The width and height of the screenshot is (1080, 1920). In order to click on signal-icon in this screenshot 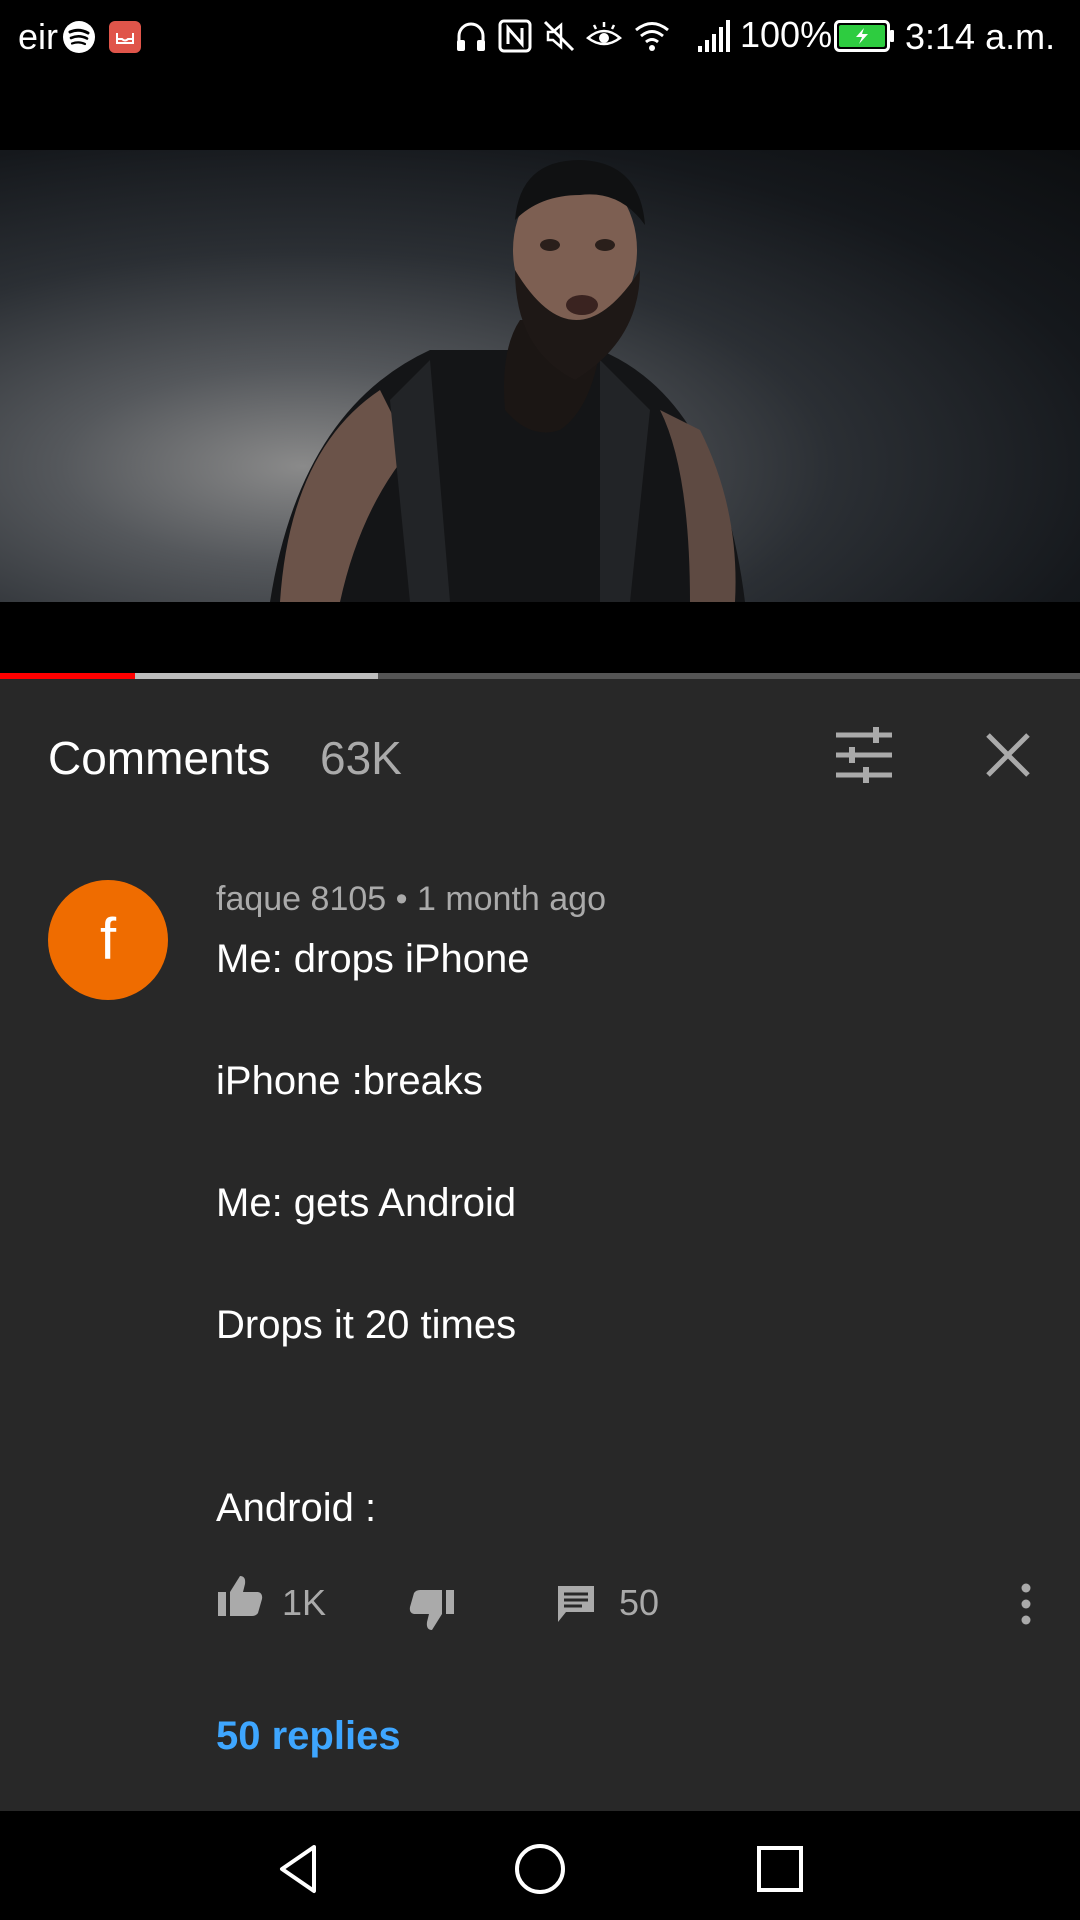, I will do `click(714, 36)`.